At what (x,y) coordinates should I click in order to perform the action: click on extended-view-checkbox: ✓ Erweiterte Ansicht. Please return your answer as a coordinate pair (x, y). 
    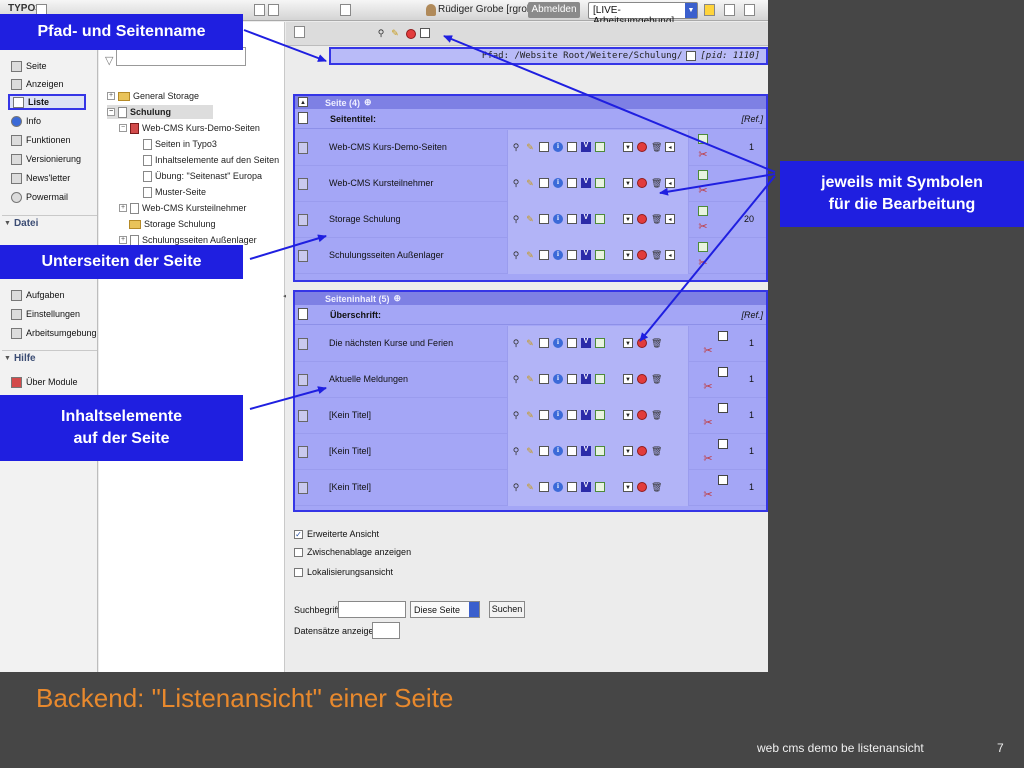
    Looking at the image, I should click on (384, 534).